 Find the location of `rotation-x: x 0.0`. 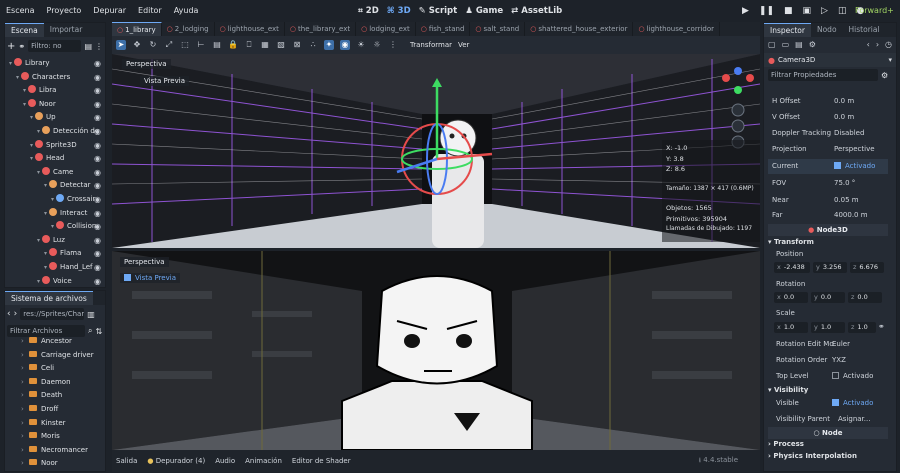

rotation-x: x 0.0 is located at coordinates (791, 297).